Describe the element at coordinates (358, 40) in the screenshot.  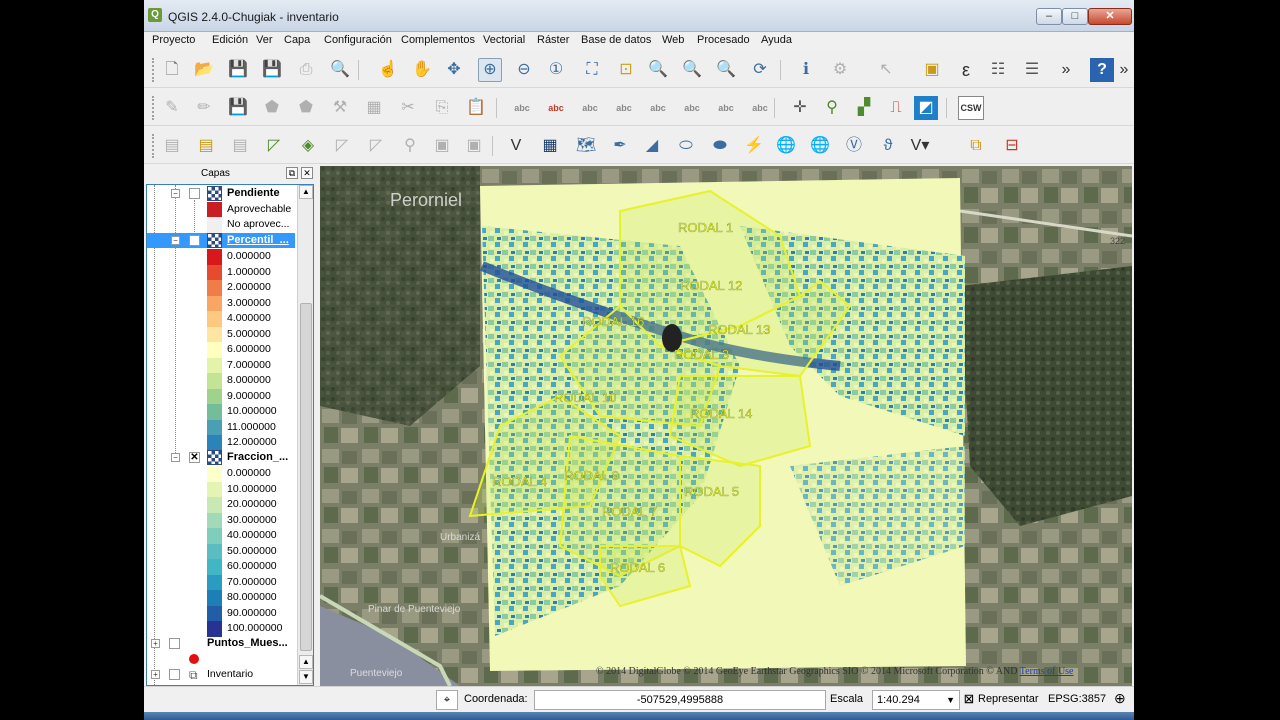
I see `menu-configuracion: Configuración` at that location.